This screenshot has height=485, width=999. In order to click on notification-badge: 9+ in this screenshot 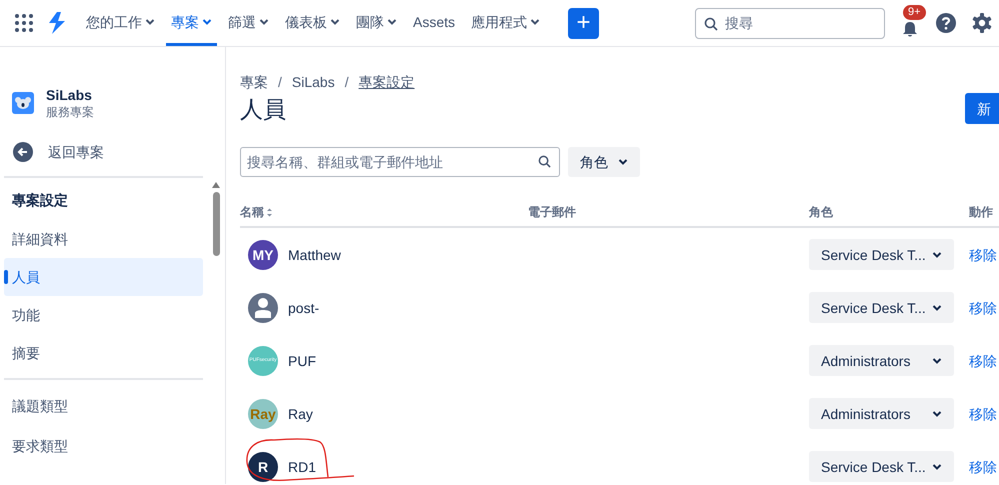, I will do `click(914, 12)`.